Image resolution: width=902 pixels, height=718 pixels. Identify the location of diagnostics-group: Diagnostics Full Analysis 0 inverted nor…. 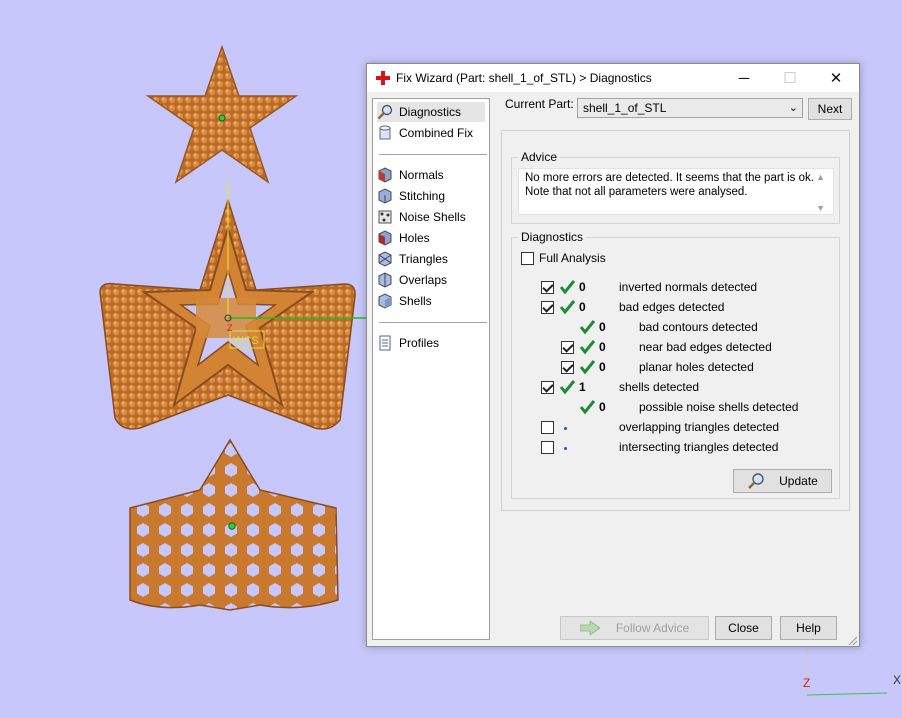
(675, 364).